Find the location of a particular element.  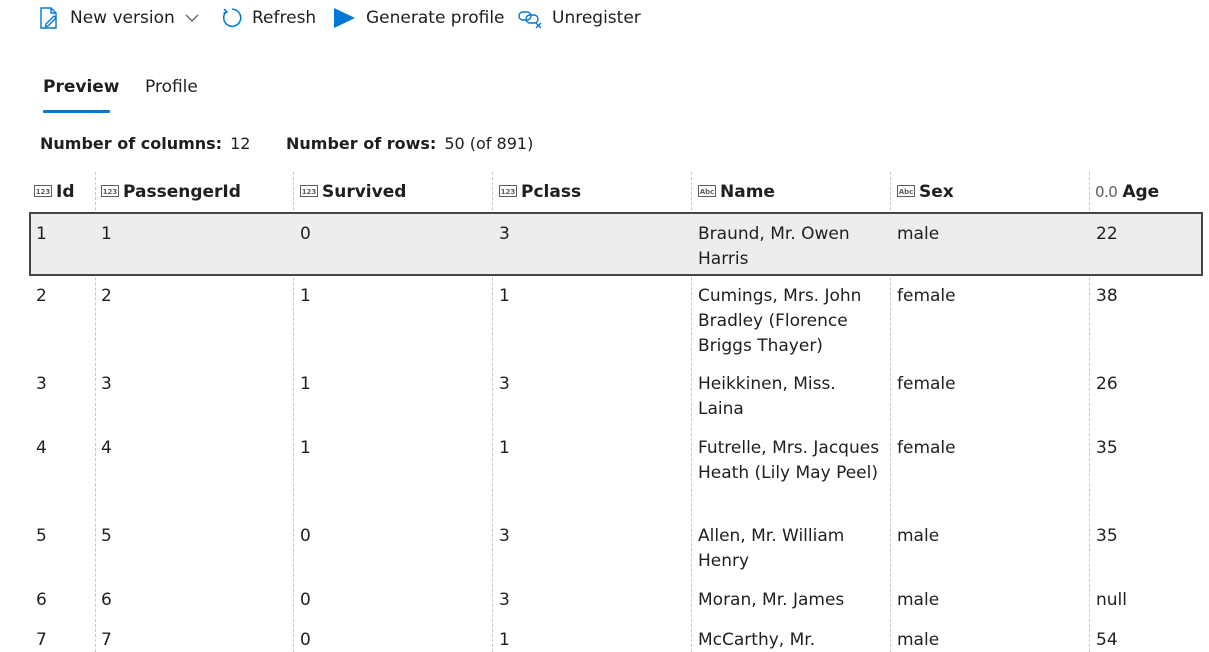

tab-profile-label: Profile is located at coordinates (171, 87).